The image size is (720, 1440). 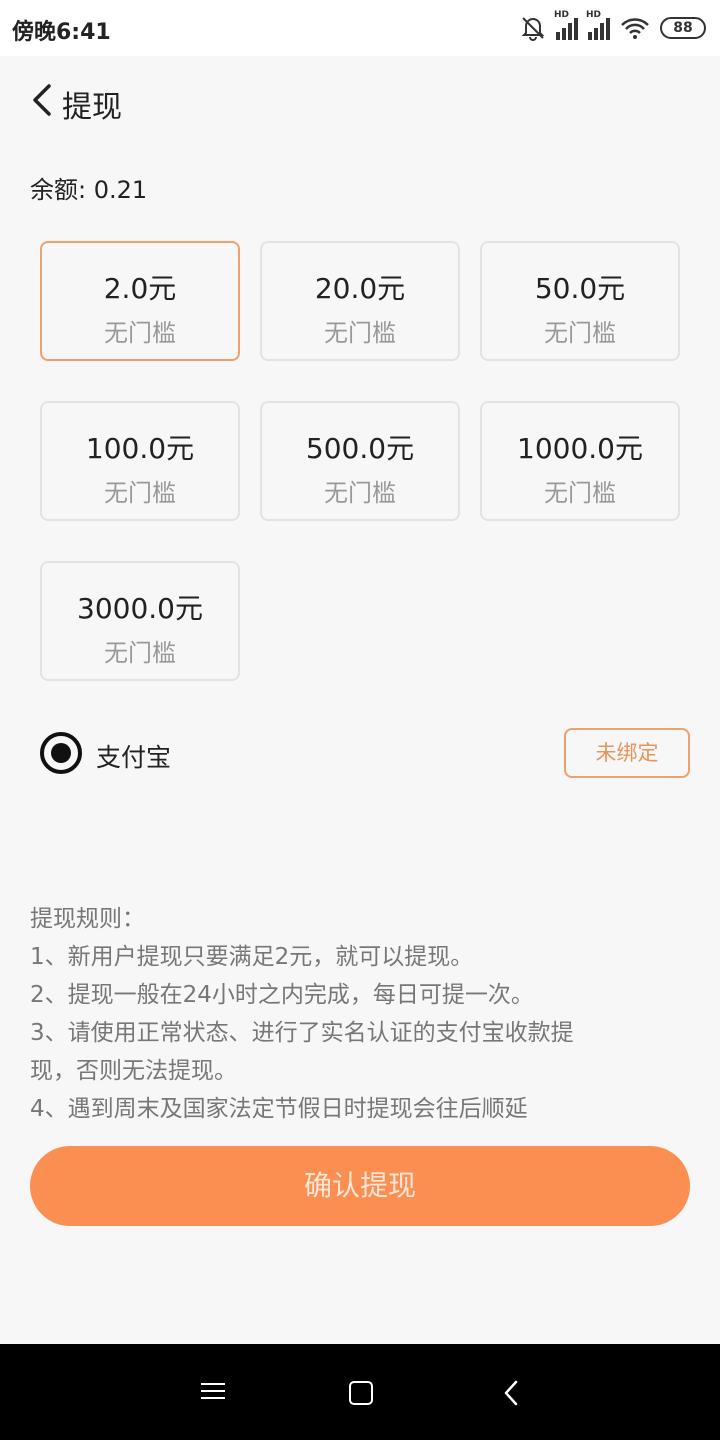 I want to click on rule-line: 现，否则无法提现。, so click(x=133, y=1071).